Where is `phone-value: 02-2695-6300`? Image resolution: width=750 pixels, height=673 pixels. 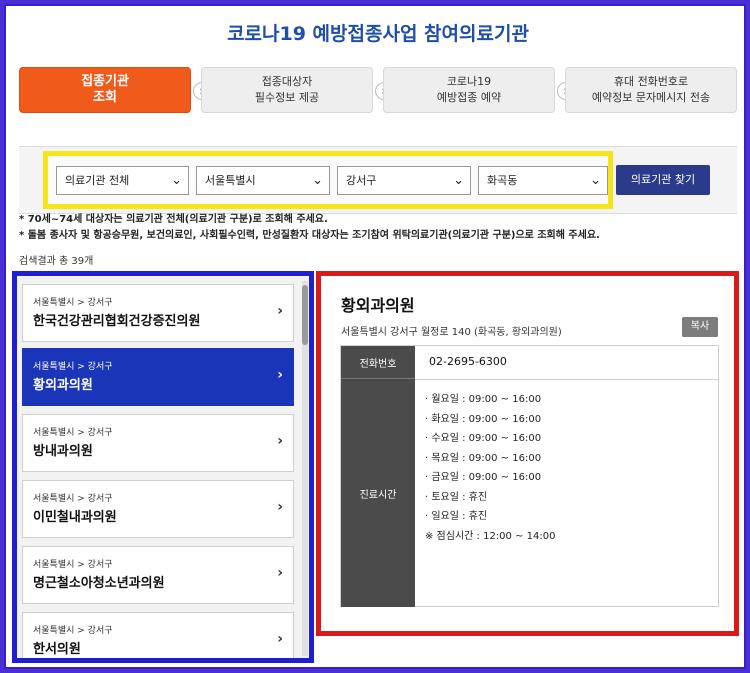 phone-value: 02-2695-6300 is located at coordinates (468, 361).